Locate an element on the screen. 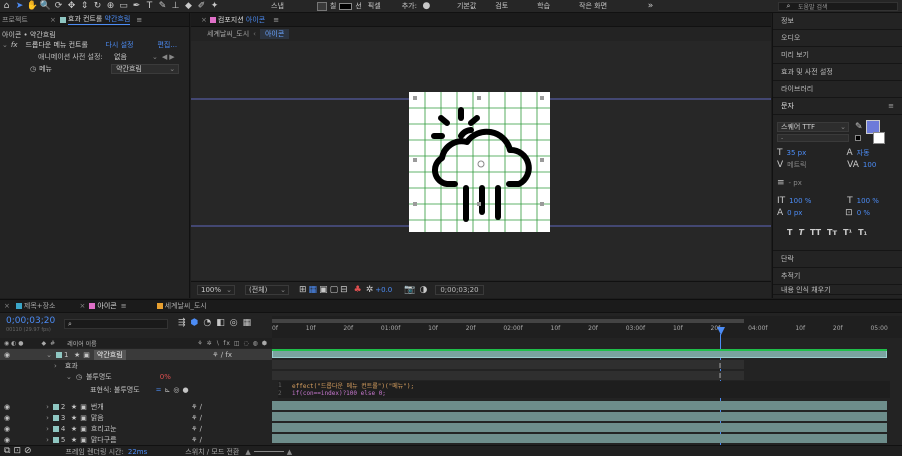 The width and height of the screenshot is (902, 456). exposure-icon: ✲ is located at coordinates (370, 290).